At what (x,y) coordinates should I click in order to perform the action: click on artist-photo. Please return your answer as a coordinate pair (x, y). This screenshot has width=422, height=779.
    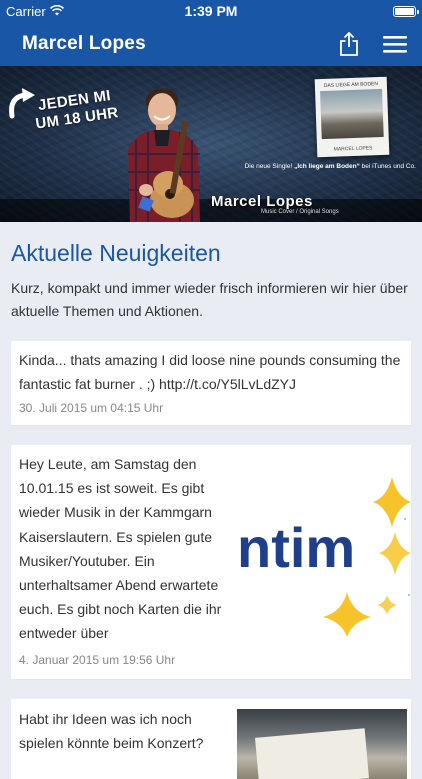
    Looking at the image, I should click on (164, 155).